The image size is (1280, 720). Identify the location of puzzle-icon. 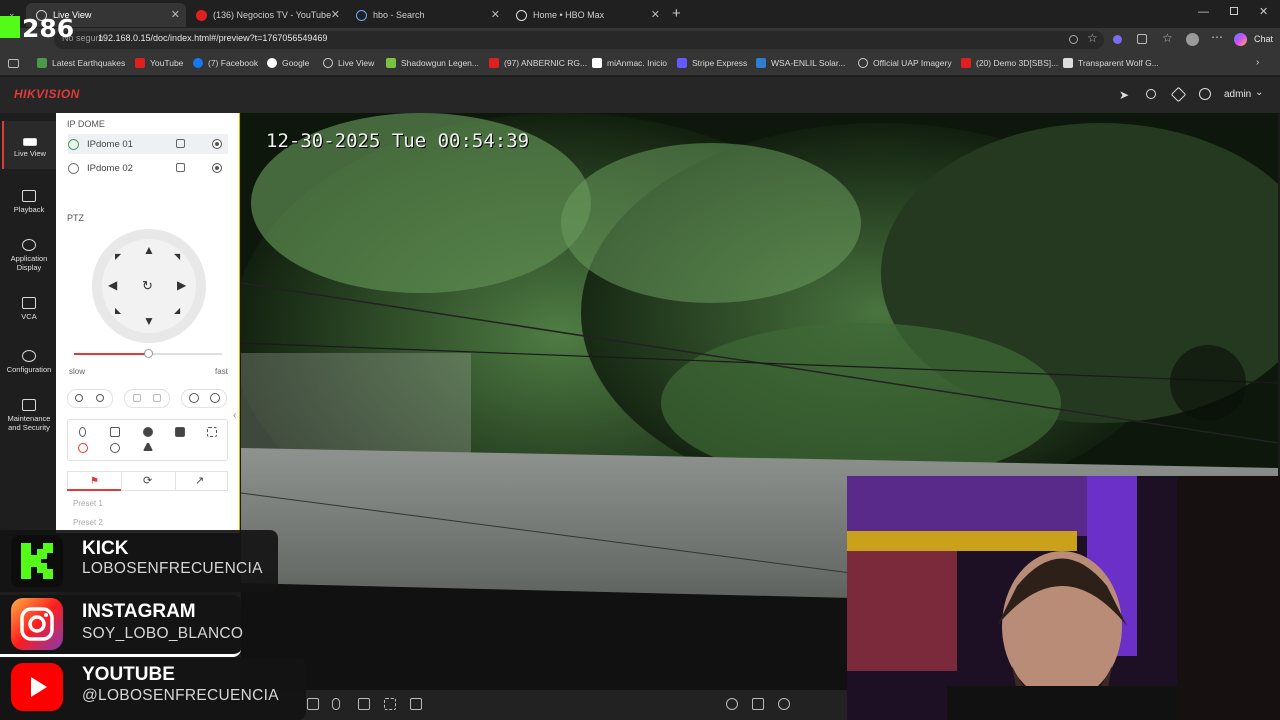
(1142, 39).